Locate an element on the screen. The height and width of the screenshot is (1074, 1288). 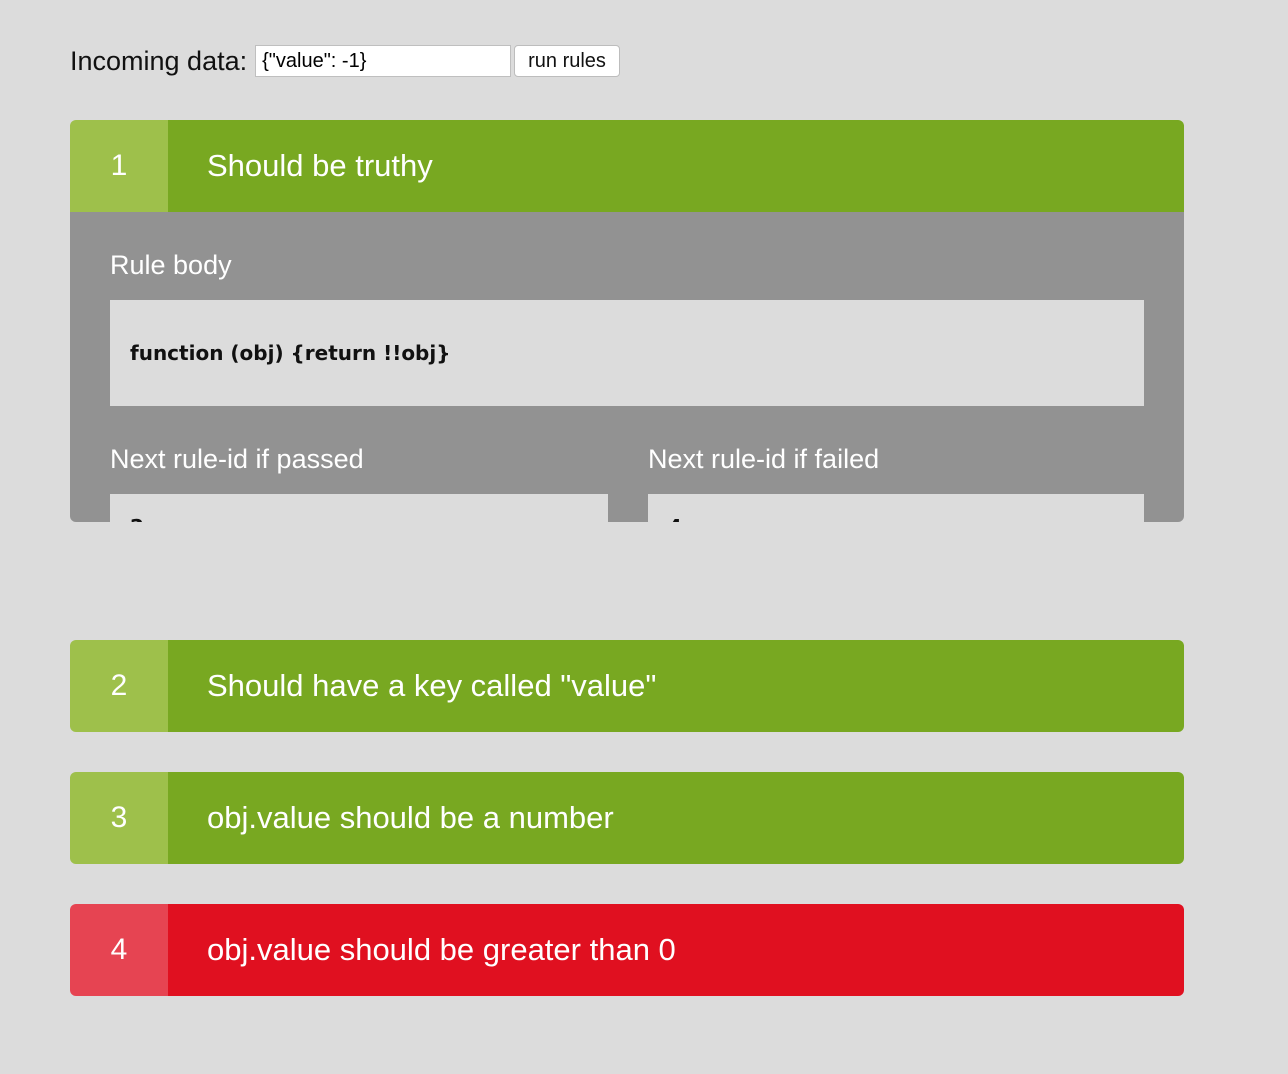
rule-header-3: 3 obj.value should be a number is located at coordinates (627, 818).